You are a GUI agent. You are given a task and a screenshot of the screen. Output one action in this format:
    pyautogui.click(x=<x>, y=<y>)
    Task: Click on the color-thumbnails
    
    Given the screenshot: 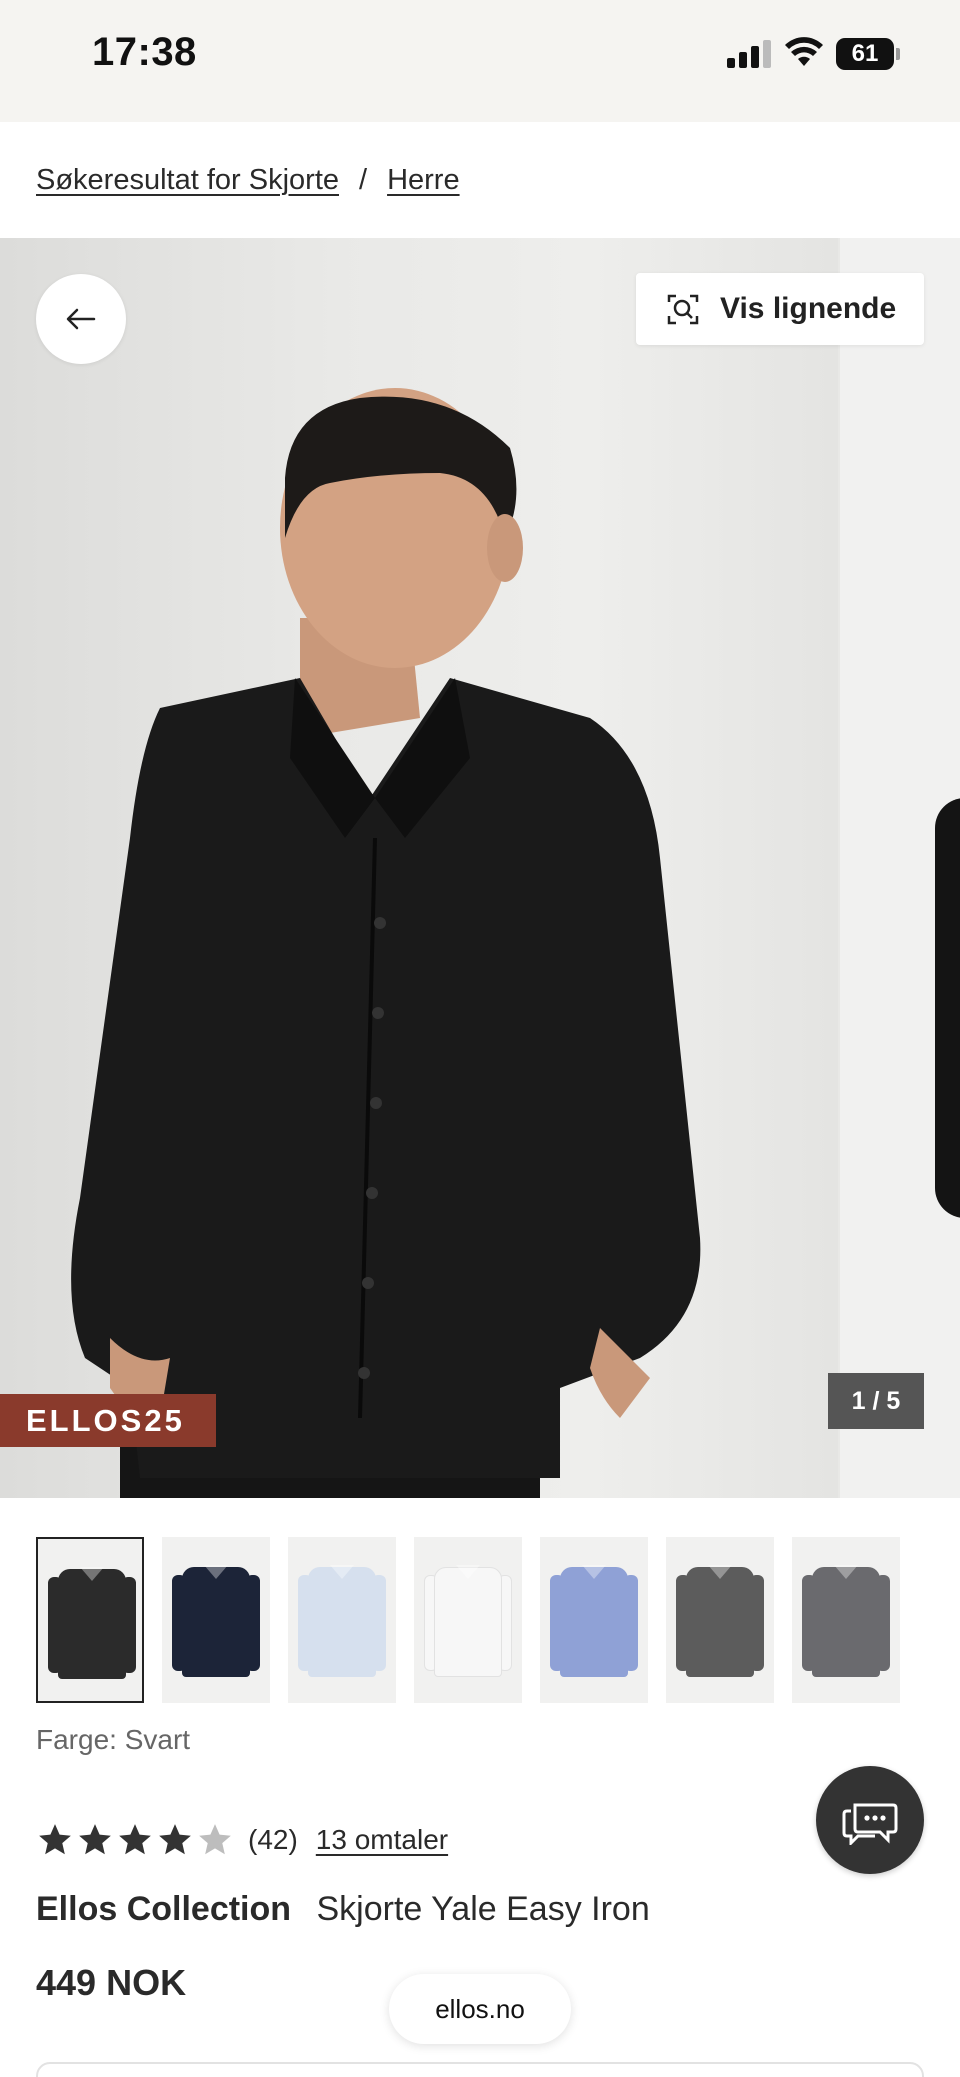 What is the action you would take?
    pyautogui.click(x=468, y=1620)
    